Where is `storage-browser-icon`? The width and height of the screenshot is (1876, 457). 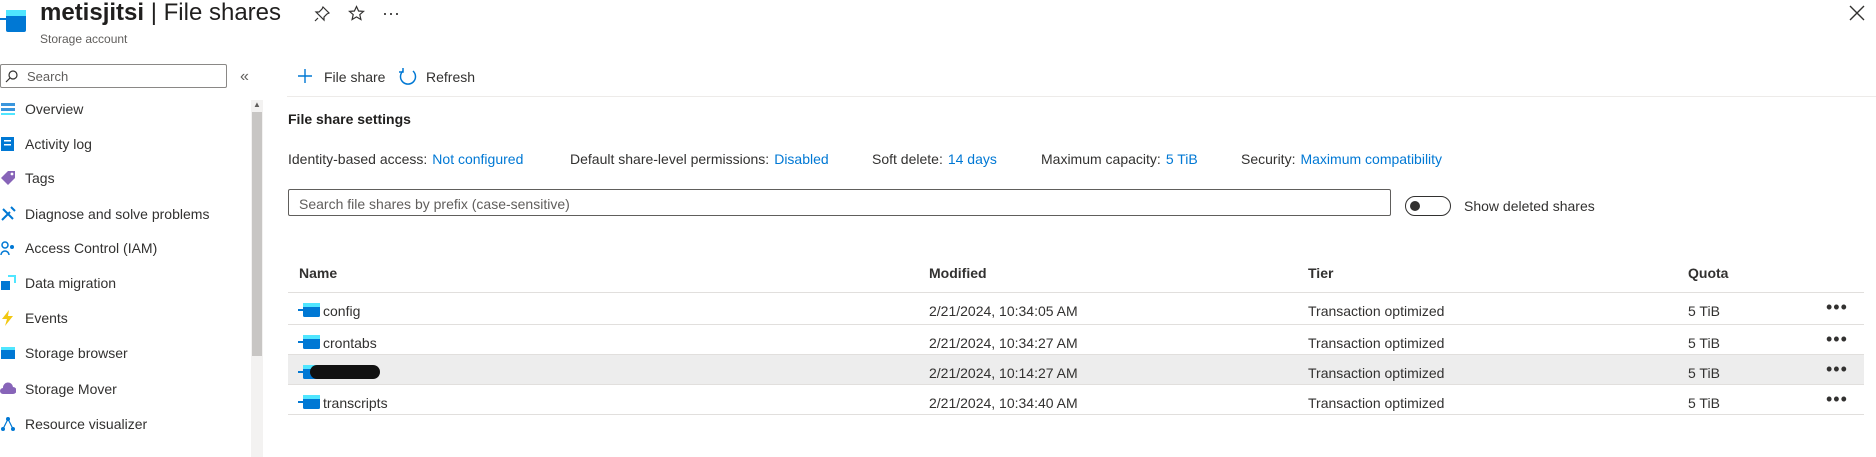
storage-browser-icon is located at coordinates (8, 353).